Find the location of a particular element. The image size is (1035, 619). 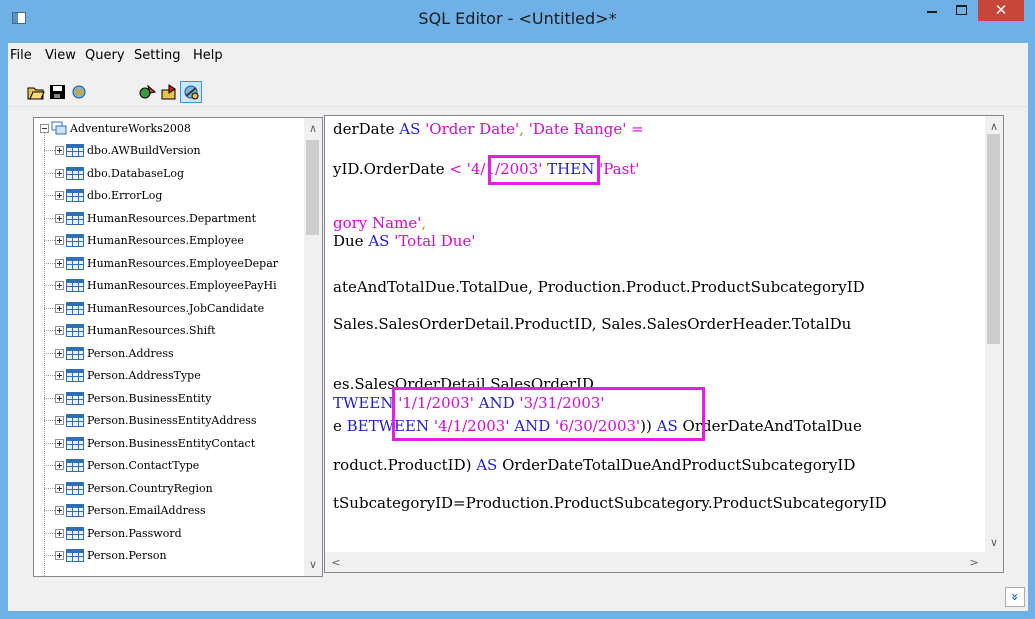

menu-setting: Setting is located at coordinates (157, 55).